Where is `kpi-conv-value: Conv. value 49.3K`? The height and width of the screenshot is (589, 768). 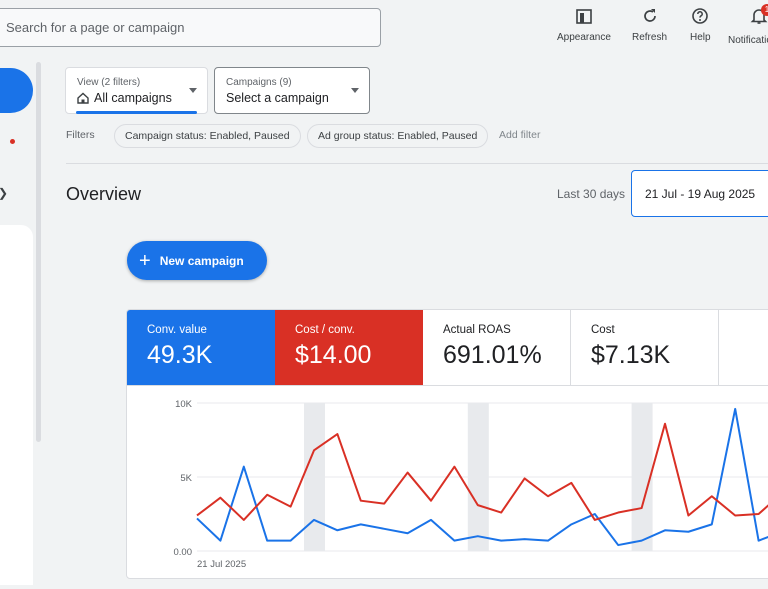 kpi-conv-value: Conv. value 49.3K is located at coordinates (201, 347).